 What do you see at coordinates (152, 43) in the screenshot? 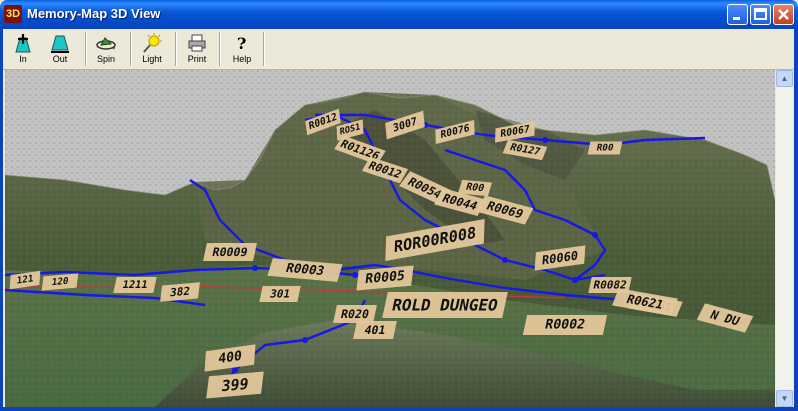
I see `light-bulb-icon` at bounding box center [152, 43].